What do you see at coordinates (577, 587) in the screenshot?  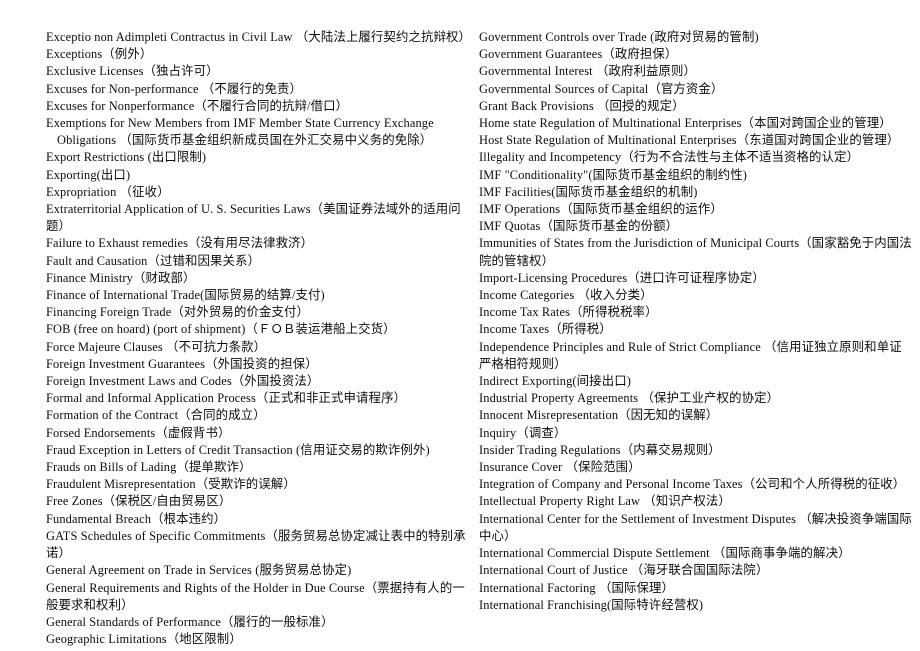 I see `glossary-entry: International Factoring （国际保理）` at bounding box center [577, 587].